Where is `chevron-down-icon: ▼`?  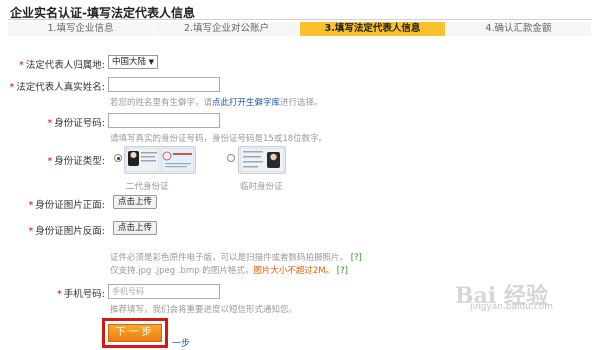 chevron-down-icon: ▼ is located at coordinates (151, 62).